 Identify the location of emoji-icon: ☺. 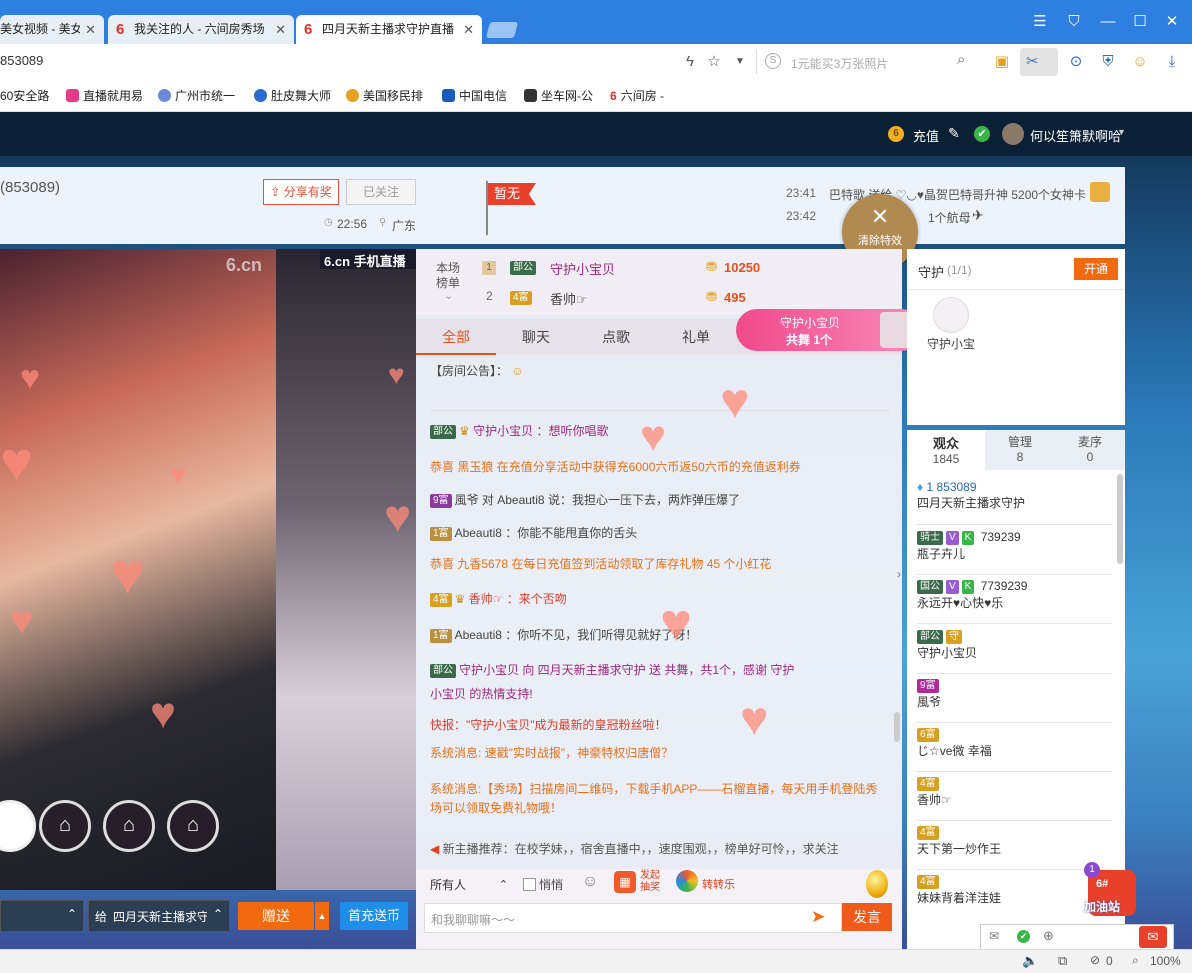
(590, 882).